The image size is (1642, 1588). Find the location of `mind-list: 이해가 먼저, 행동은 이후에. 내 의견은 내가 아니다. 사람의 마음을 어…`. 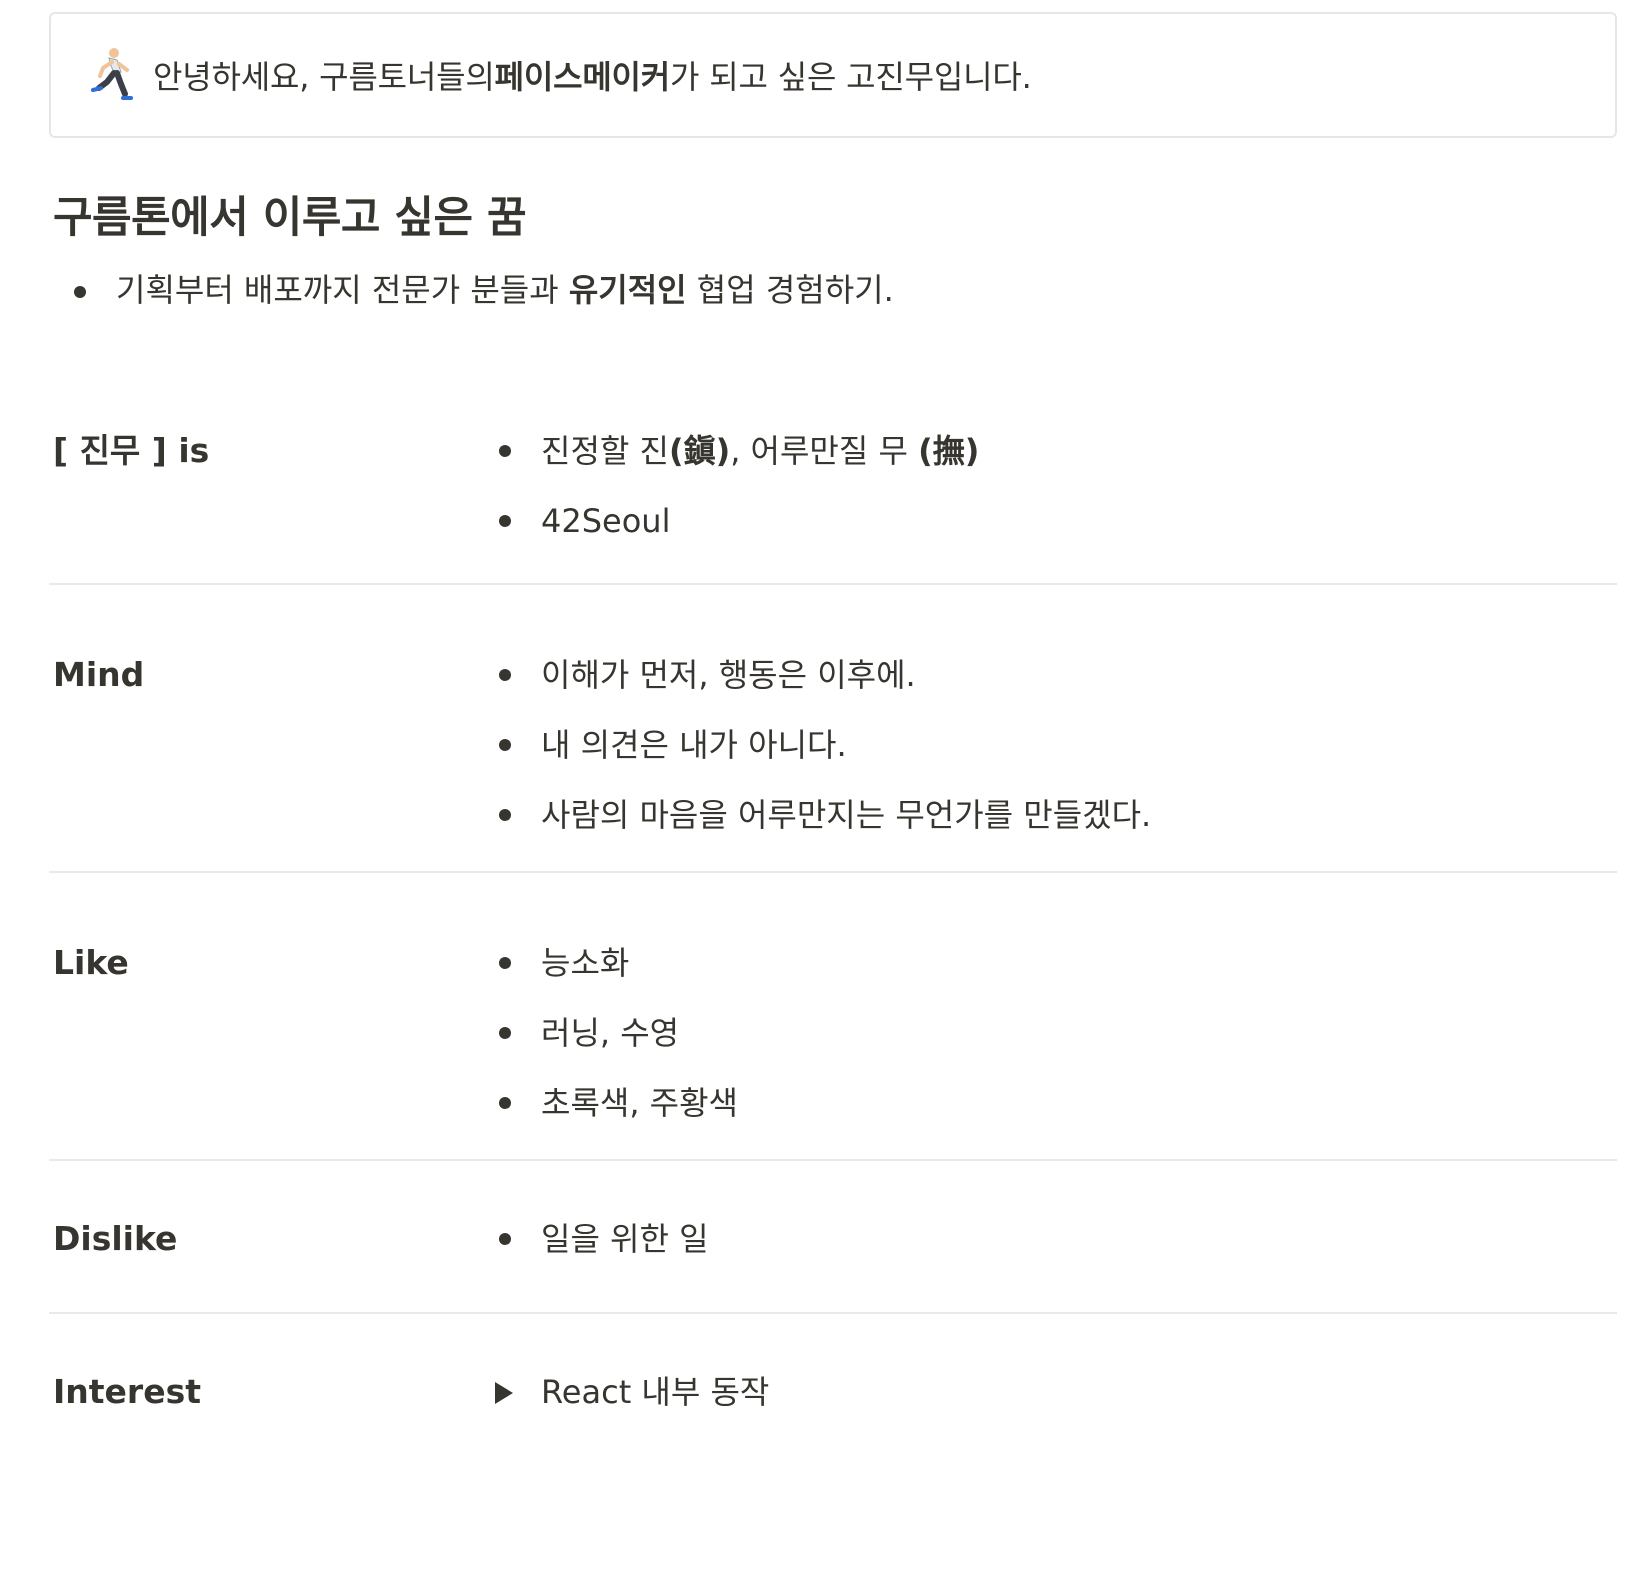

mind-list: 이해가 먼저, 행동은 이후에. 내 의견은 내가 아니다. 사람의 마음을 어… is located at coordinates (802, 745).